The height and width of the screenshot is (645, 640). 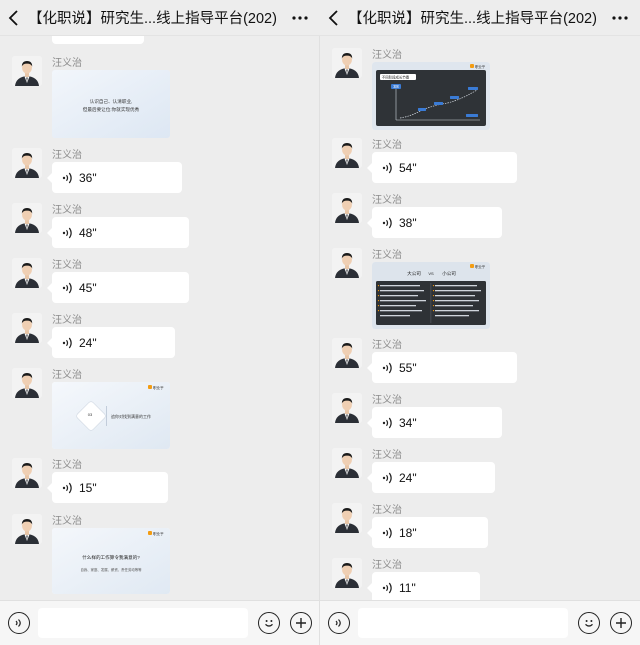 What do you see at coordinates (442, 167) in the screenshot?
I see `voice-message: 54"` at bounding box center [442, 167].